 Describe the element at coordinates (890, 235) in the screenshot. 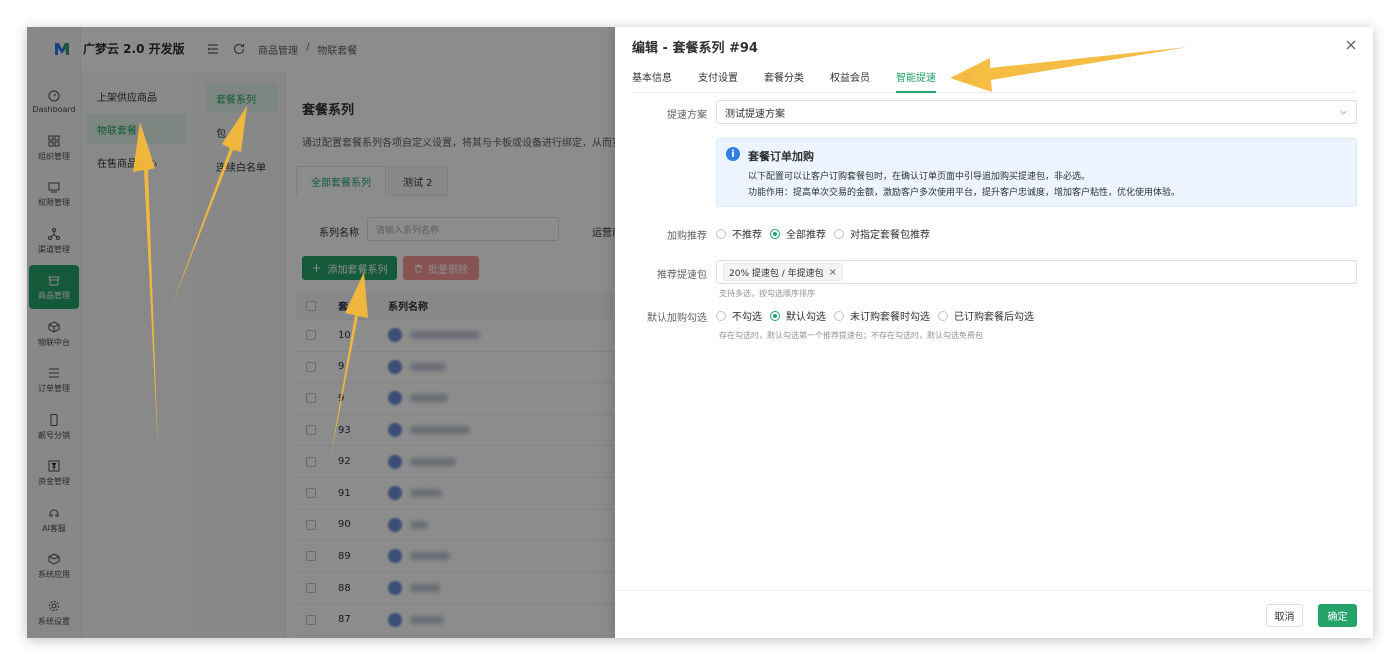

I see `radio-label: 对指定套餐包推荐` at that location.